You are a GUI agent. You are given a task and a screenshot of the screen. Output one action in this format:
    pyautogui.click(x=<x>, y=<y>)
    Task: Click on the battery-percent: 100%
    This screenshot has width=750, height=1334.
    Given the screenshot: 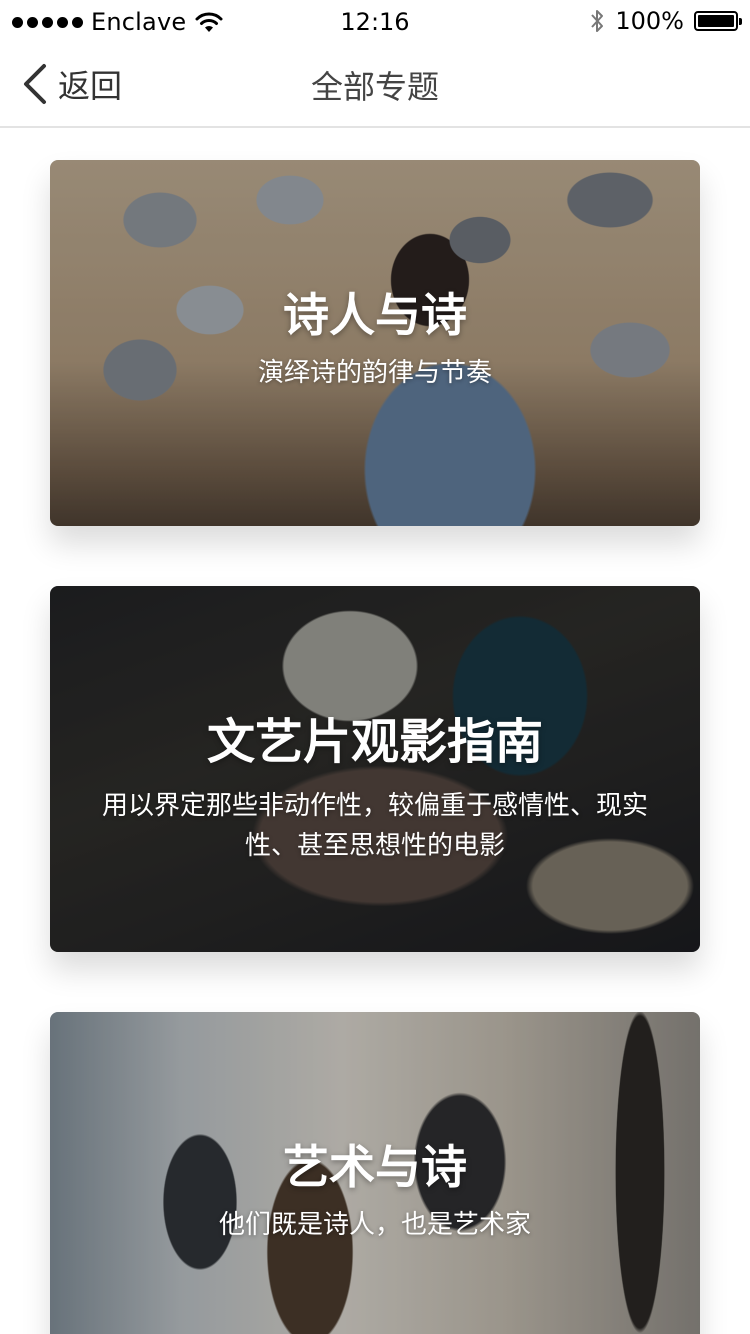 What is the action you would take?
    pyautogui.click(x=649, y=21)
    